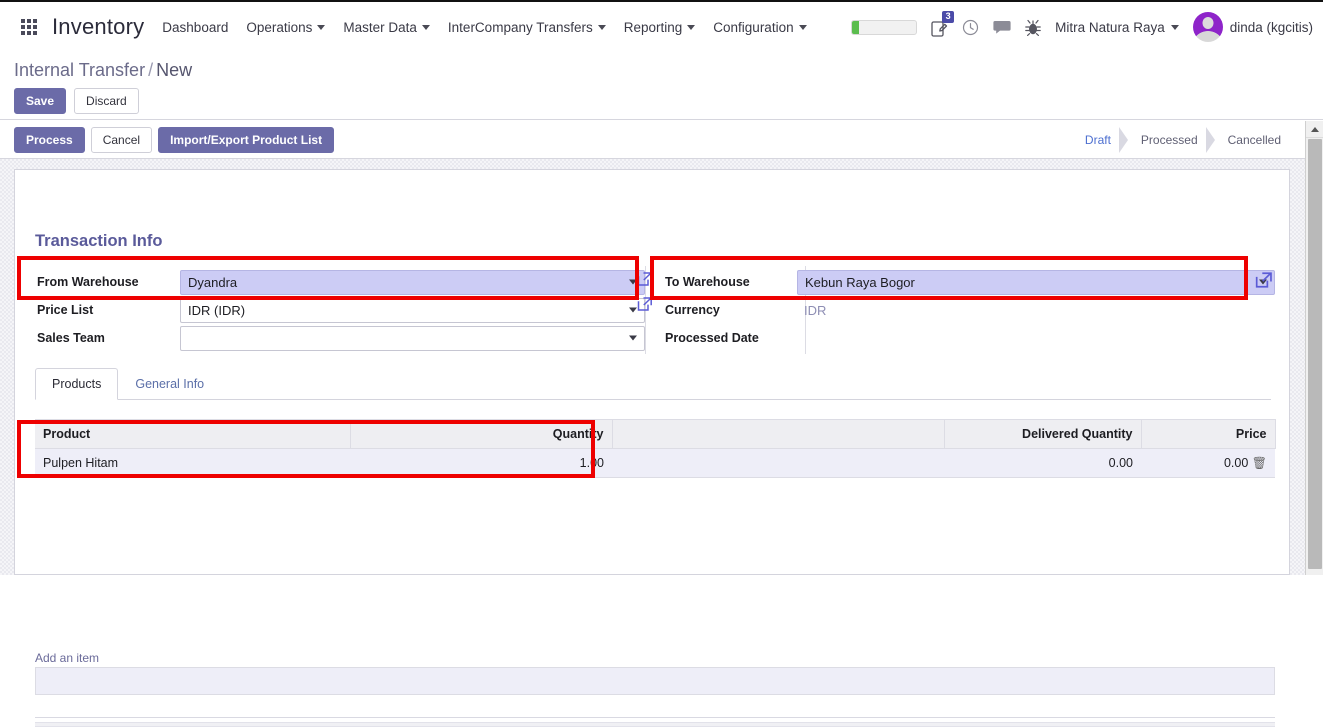  What do you see at coordinates (520, 27) in the screenshot?
I see `menu-label: InterCompany Transfers` at bounding box center [520, 27].